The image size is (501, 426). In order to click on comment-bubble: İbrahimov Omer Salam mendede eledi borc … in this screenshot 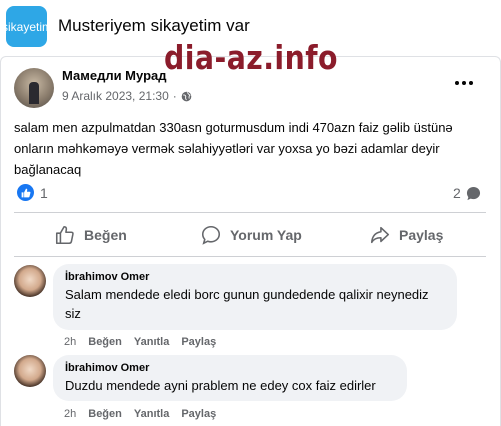, I will do `click(255, 297)`.